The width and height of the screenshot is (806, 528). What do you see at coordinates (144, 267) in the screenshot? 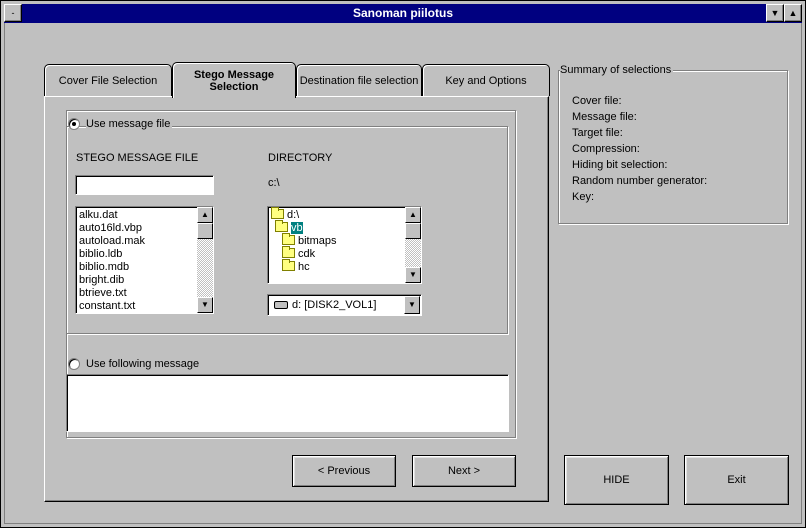
I see `file-list-item: biblio.mdb` at bounding box center [144, 267].